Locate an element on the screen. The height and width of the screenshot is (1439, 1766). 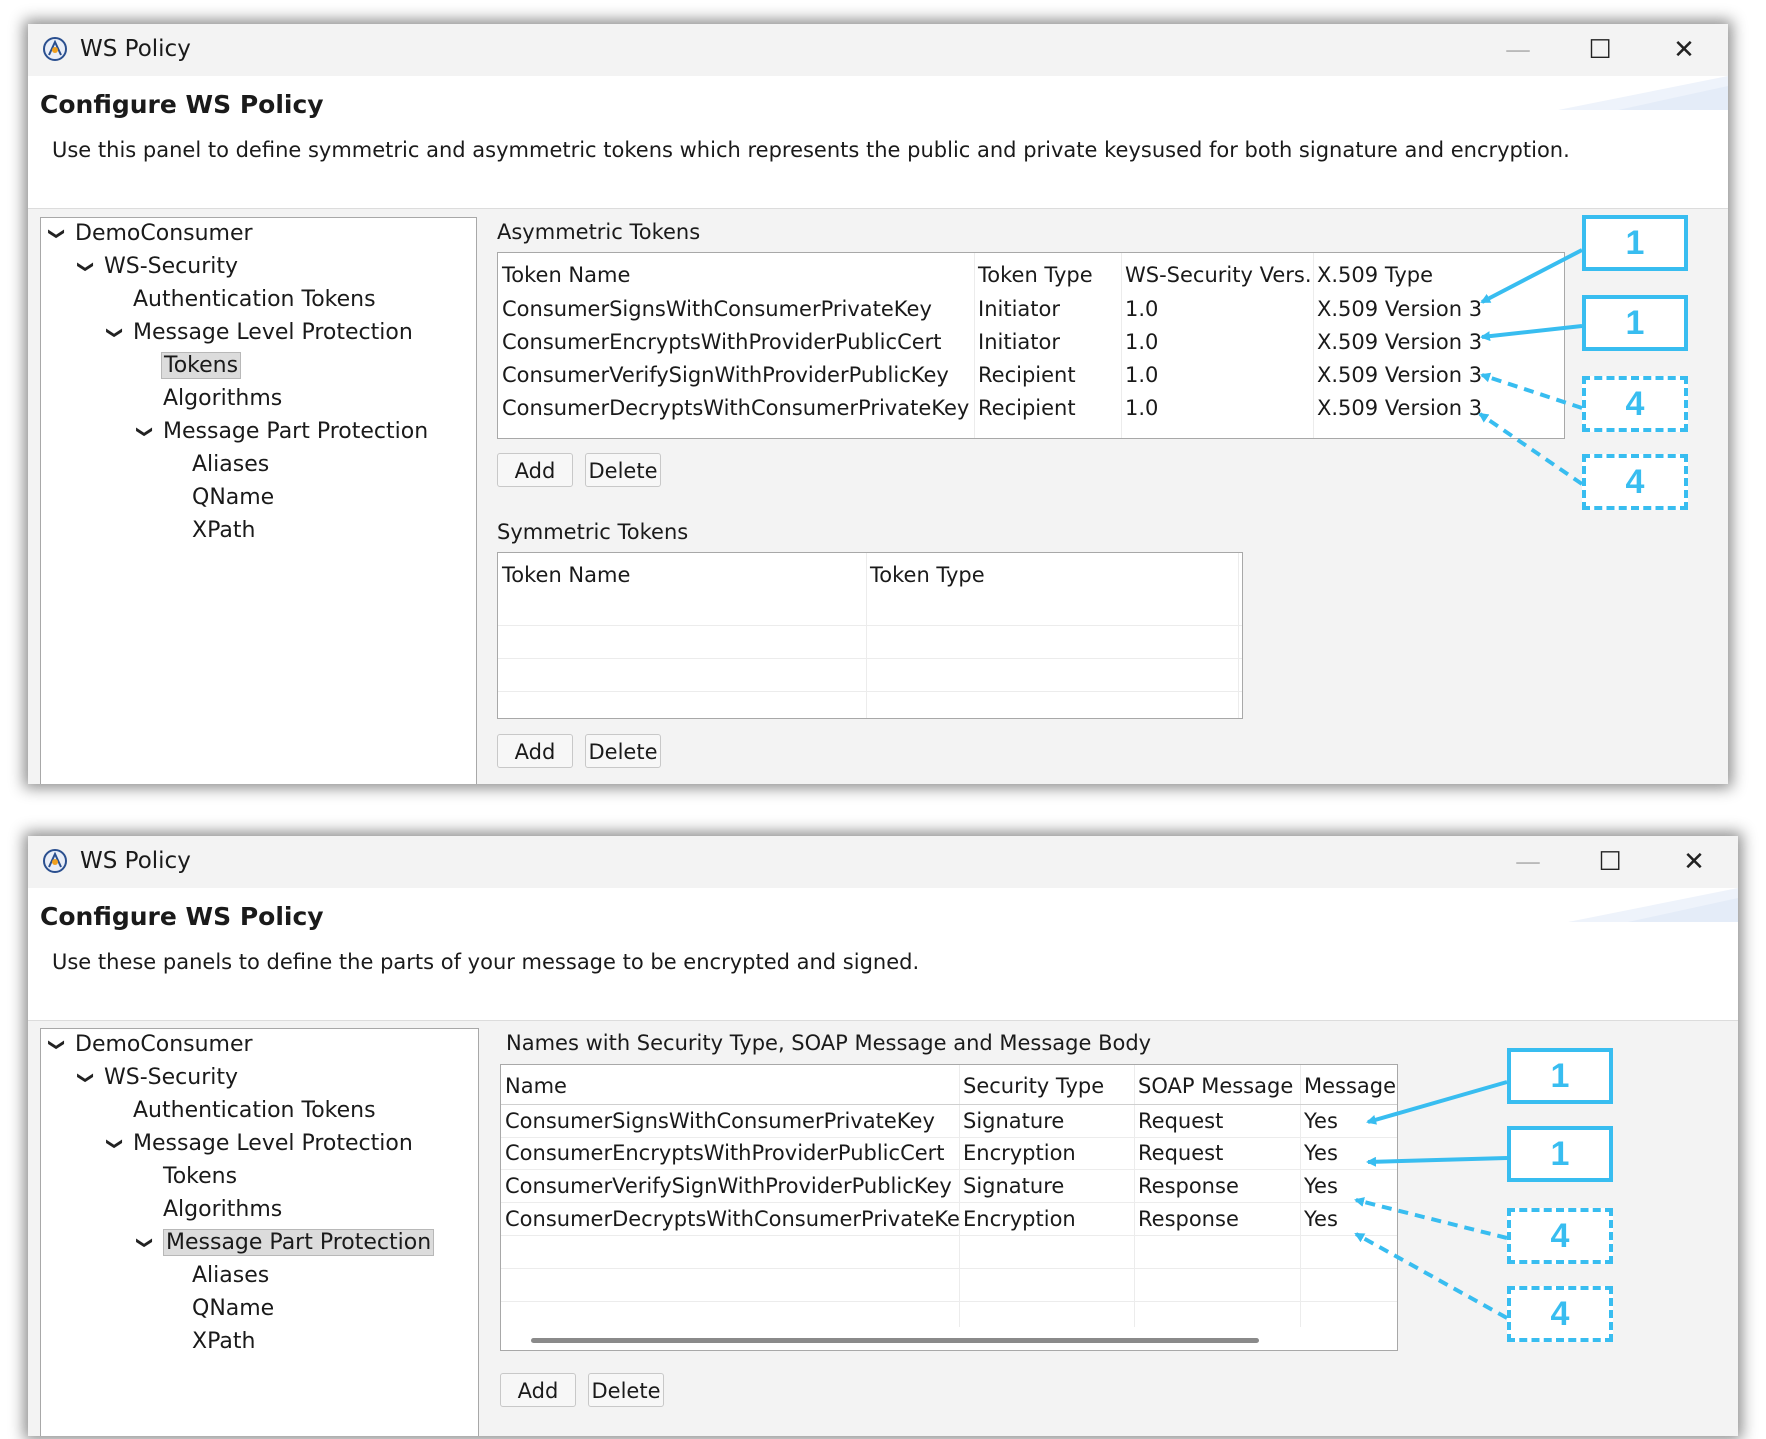
cell-name: ConsumerSignsWithConsumerPrivateKey is located at coordinates (720, 1121).